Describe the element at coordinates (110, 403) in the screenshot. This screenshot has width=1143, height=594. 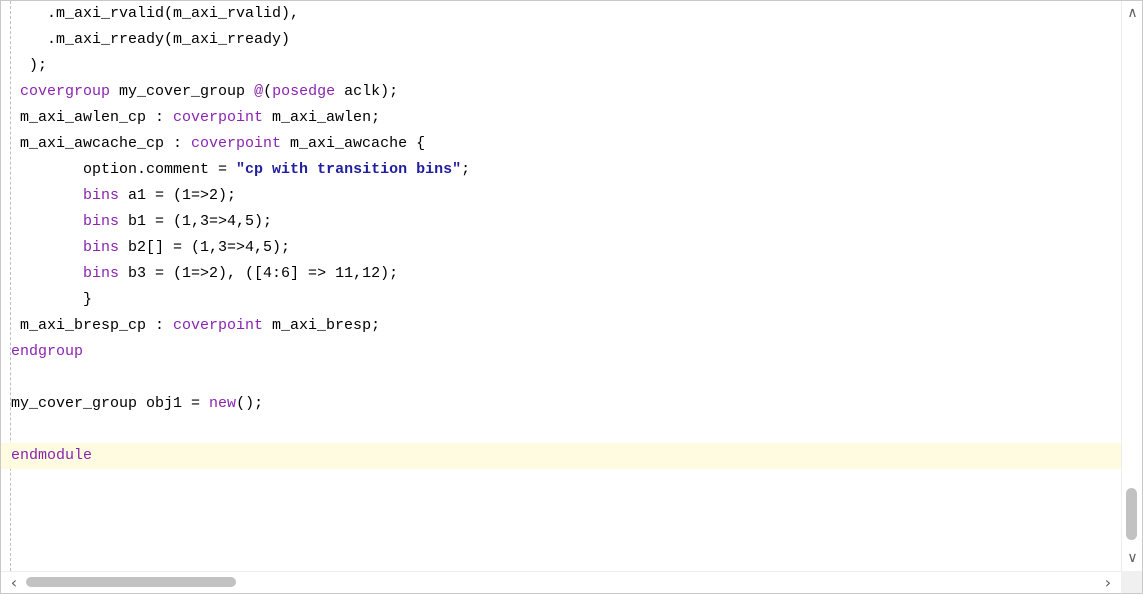
I see `code-text: my_cover_group obj1 =` at that location.